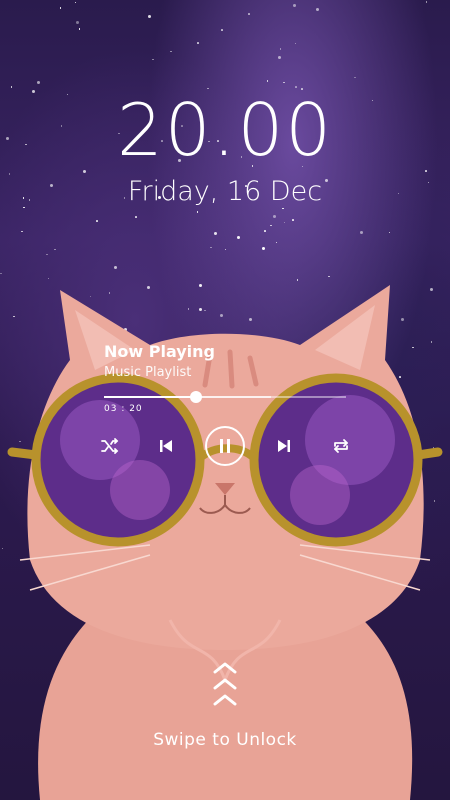 The height and width of the screenshot is (800, 450). Describe the element at coordinates (148, 372) in the screenshot. I see `playlist-name: Music Playlist` at that location.